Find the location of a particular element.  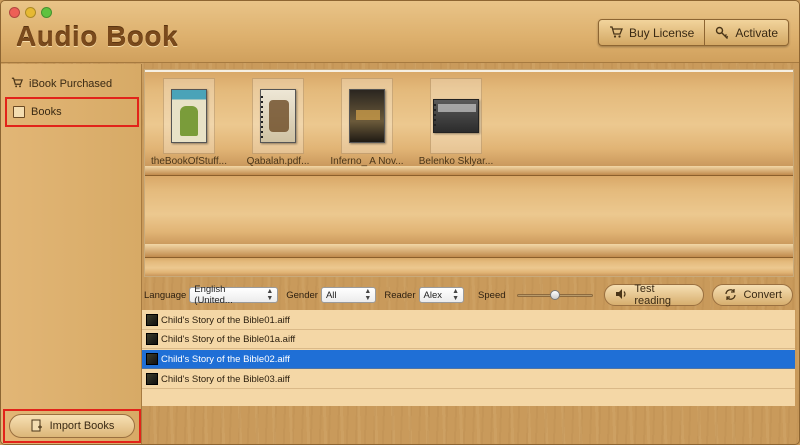

sidebar-item-ibook-purchased: iBook Purchased is located at coordinates (72, 84).